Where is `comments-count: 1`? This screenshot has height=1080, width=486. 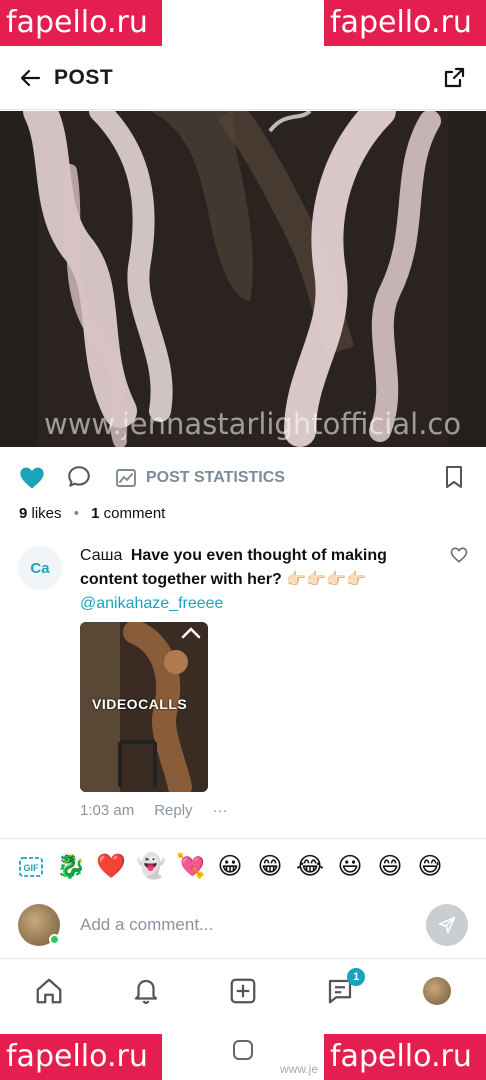 comments-count: 1 is located at coordinates (95, 513).